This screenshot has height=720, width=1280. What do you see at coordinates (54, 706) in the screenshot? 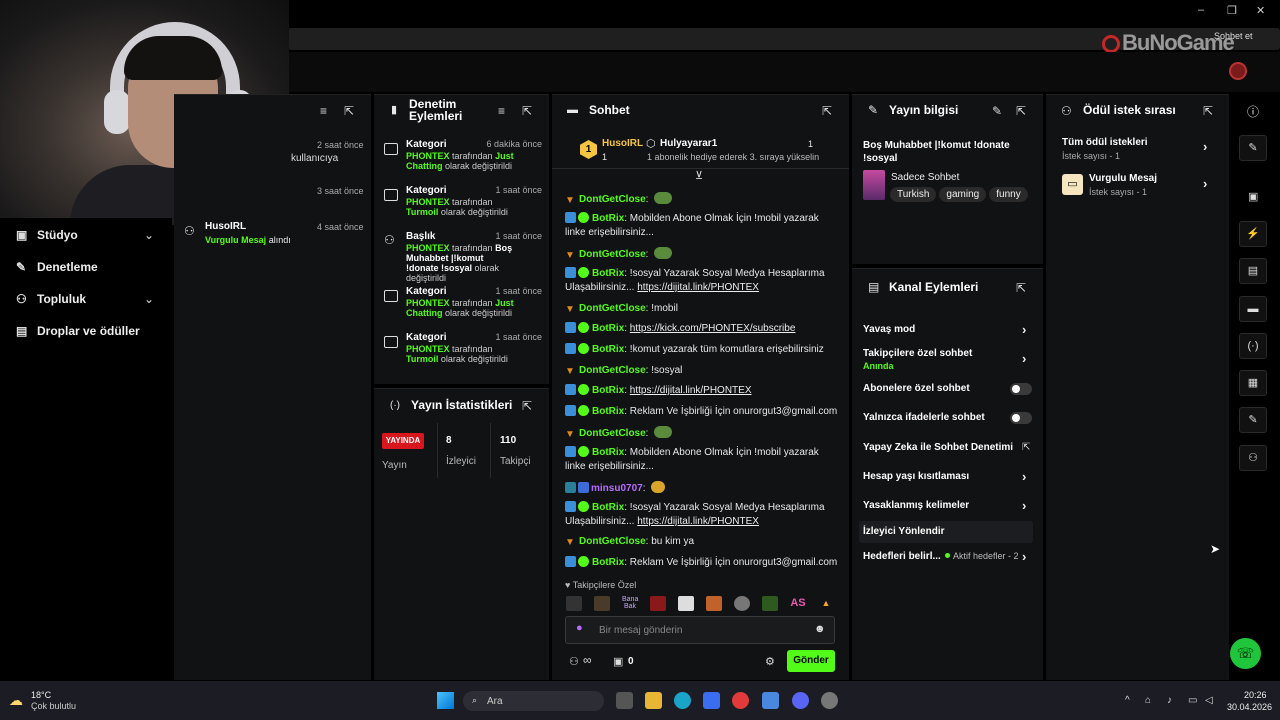
I see `weather-desc: Çok bulutlu` at bounding box center [54, 706].